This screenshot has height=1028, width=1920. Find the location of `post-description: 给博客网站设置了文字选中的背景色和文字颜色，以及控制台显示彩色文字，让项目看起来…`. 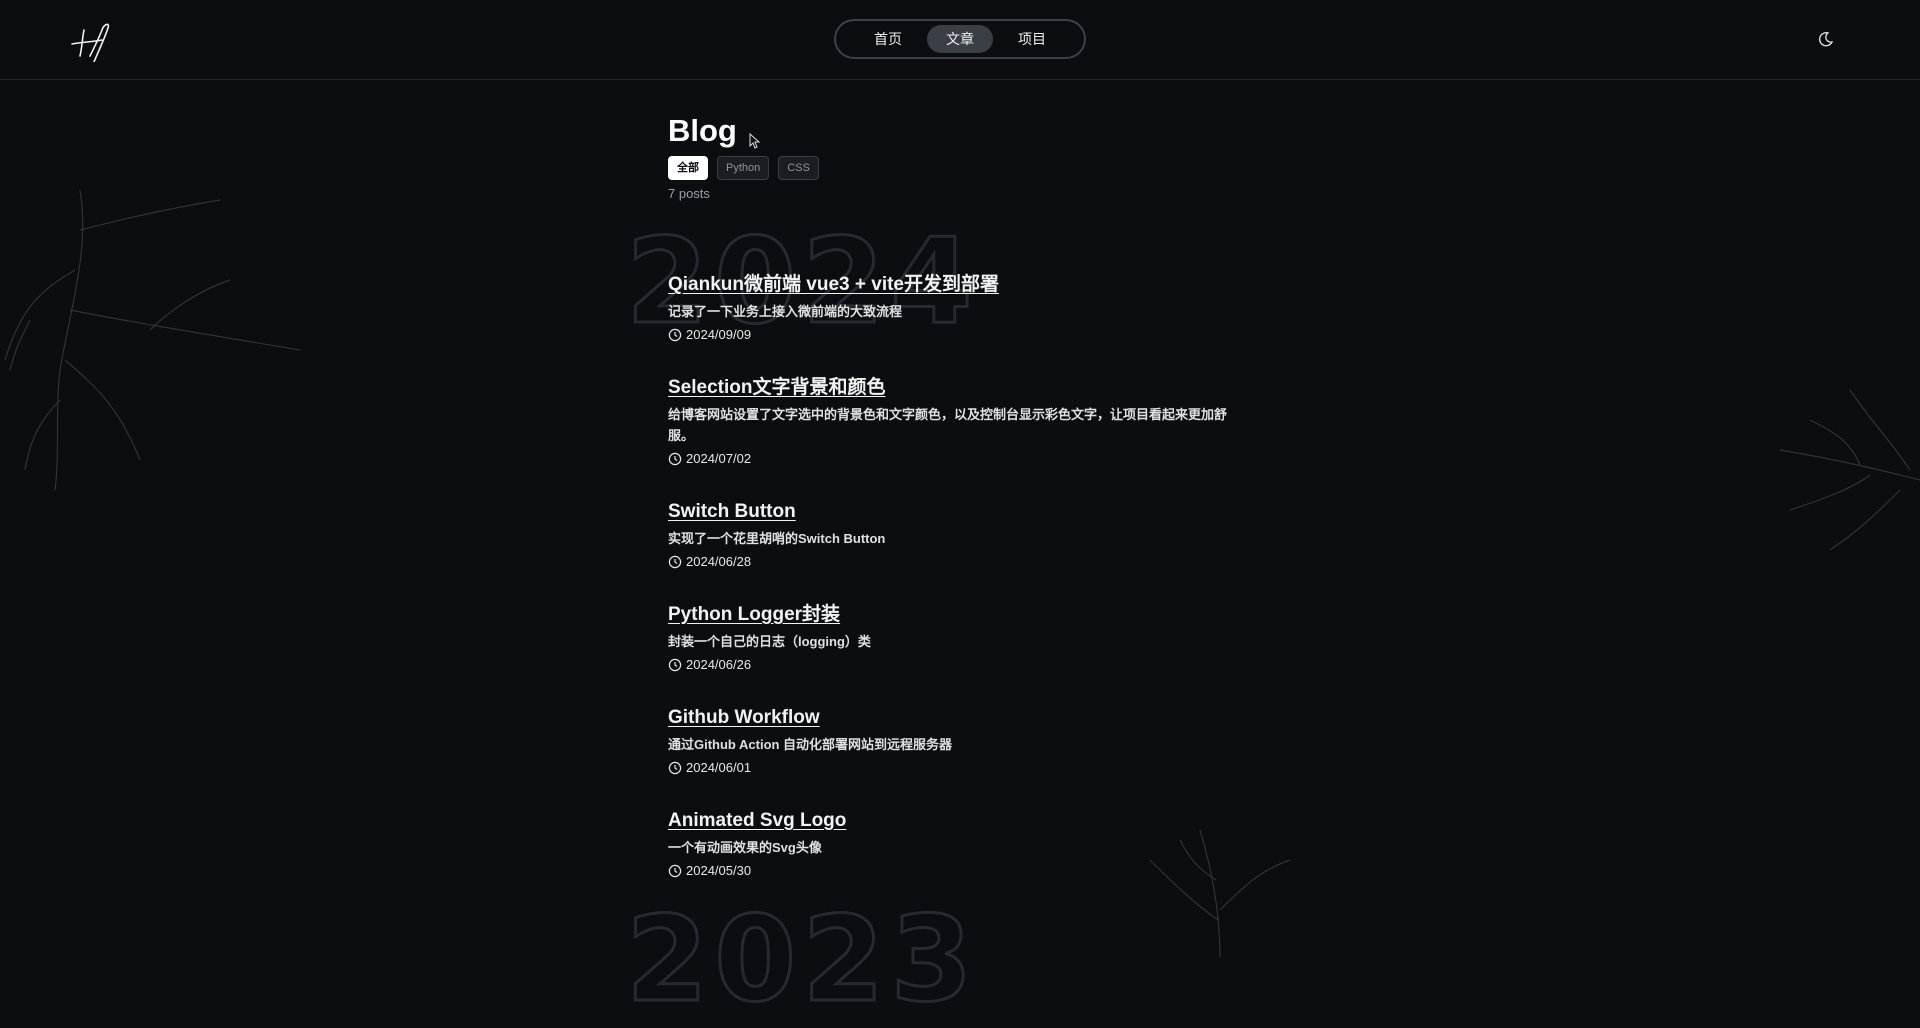

post-description: 给博客网站设置了文字选中的背景色和文字颜色，以及控制台显示彩色文字，让项目看起来… is located at coordinates (948, 425).